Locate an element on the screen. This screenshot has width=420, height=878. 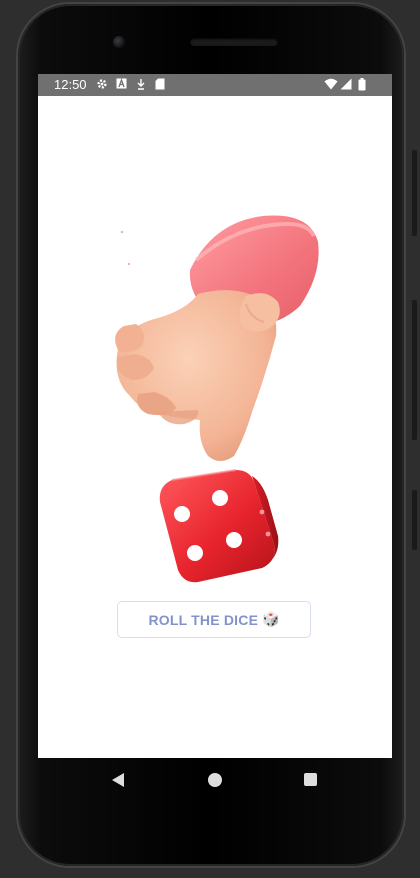
power-button is located at coordinates (414, 193).